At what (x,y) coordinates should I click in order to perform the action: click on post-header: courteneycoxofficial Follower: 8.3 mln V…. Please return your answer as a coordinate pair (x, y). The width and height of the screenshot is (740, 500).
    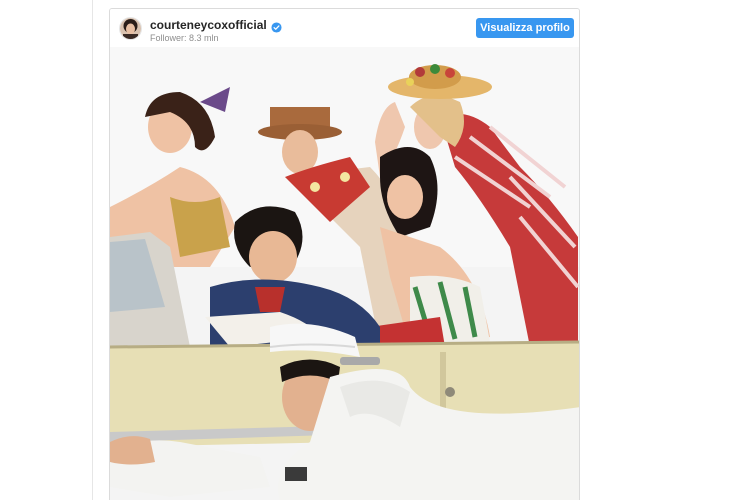
    Looking at the image, I should click on (344, 28).